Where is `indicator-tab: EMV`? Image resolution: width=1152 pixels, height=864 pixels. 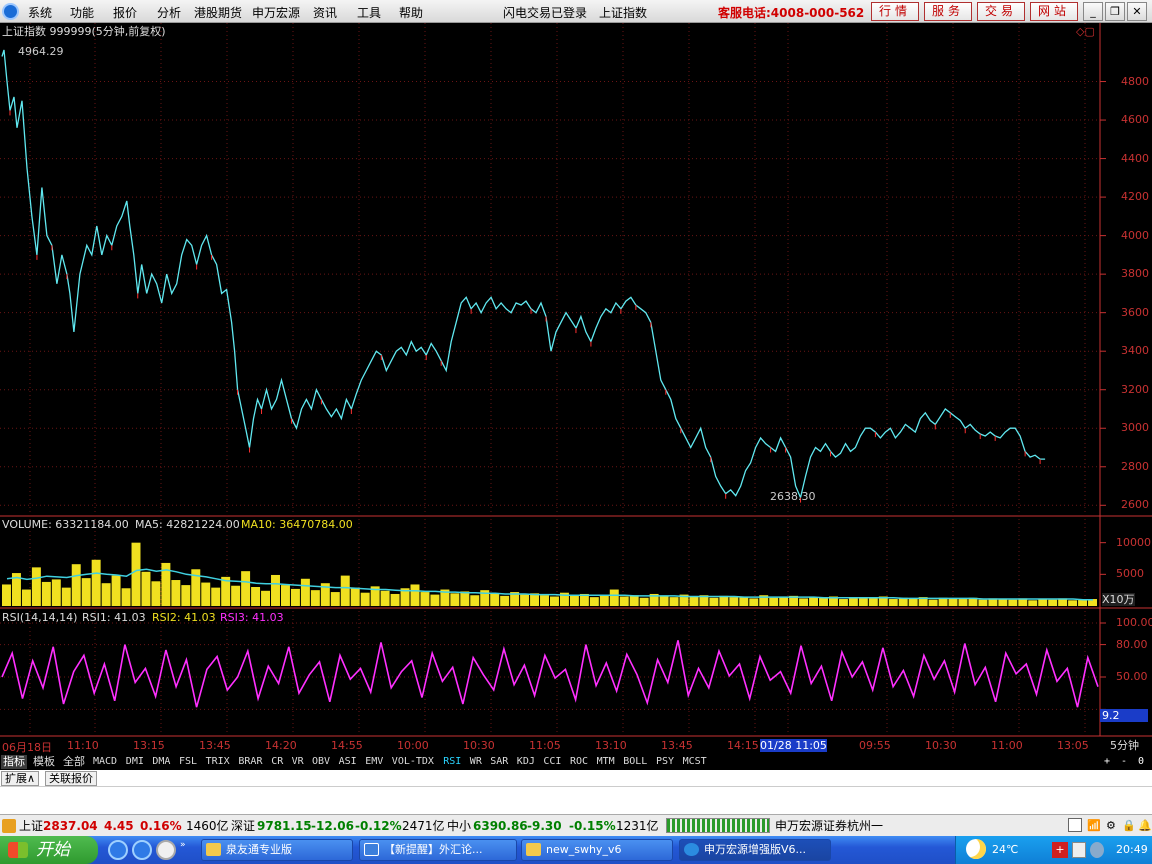
indicator-tab: EMV is located at coordinates (374, 762).